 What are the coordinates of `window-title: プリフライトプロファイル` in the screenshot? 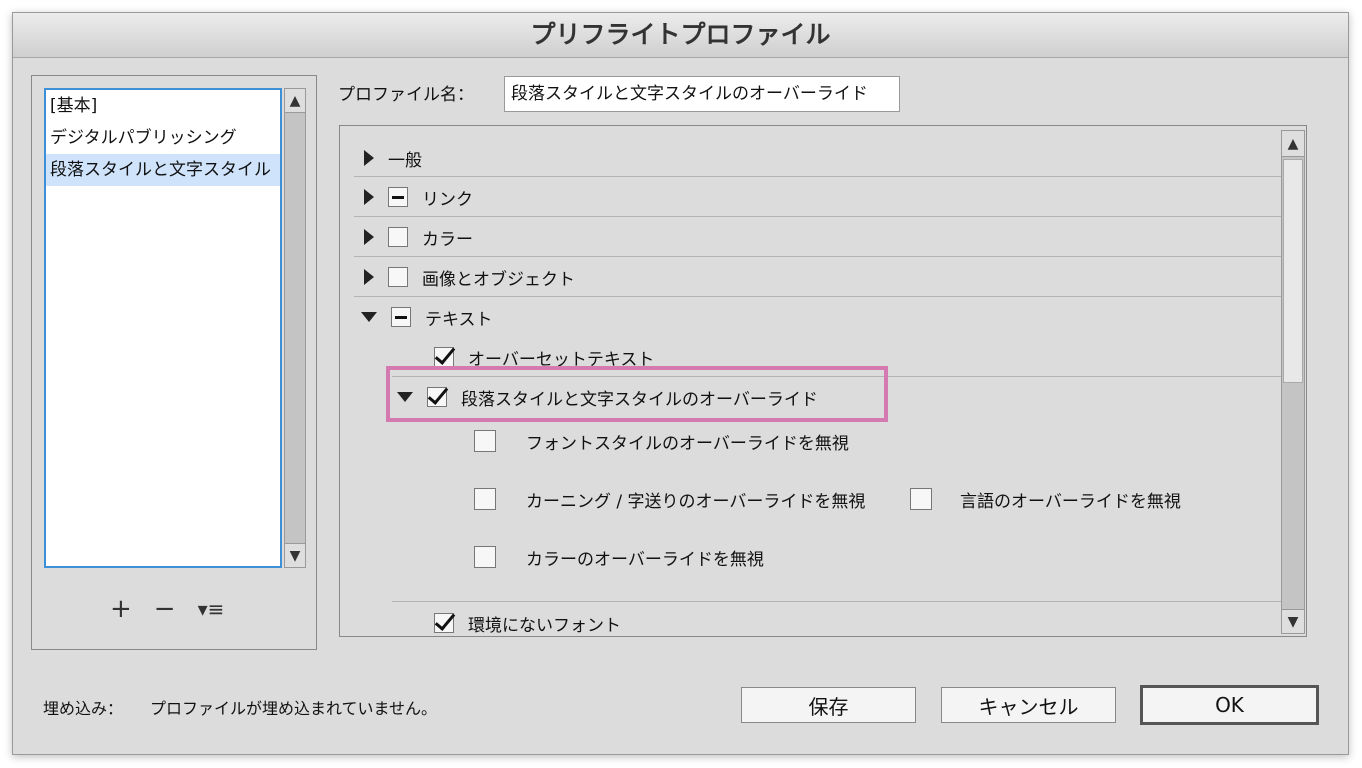 It's located at (680, 35).